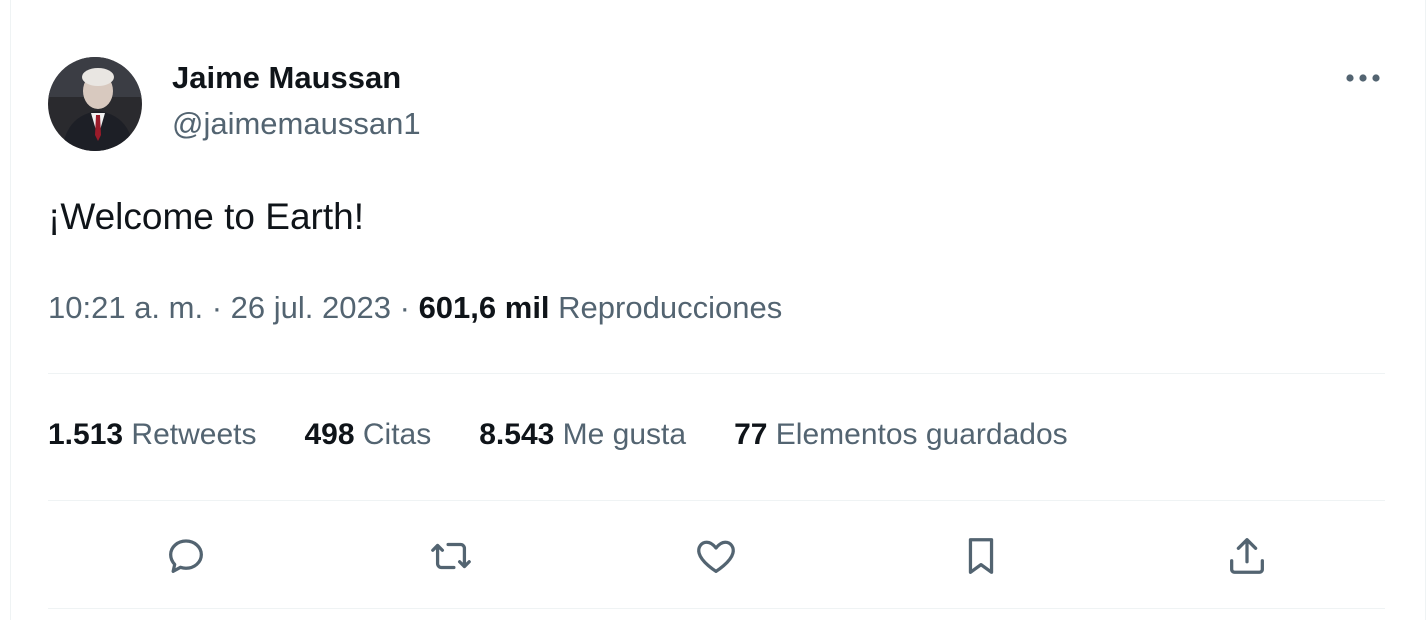  I want to click on like-icon, so click(716, 556).